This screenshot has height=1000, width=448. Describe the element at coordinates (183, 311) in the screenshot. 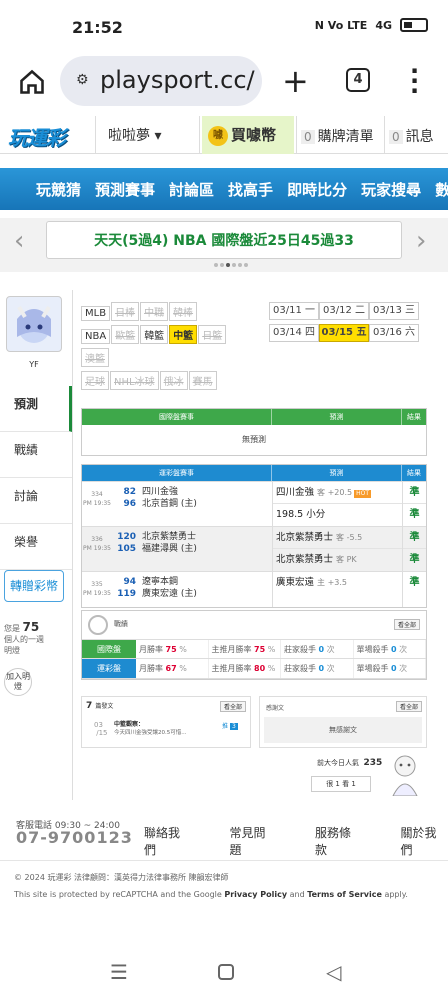

I see `league-tab: 韓棒` at that location.